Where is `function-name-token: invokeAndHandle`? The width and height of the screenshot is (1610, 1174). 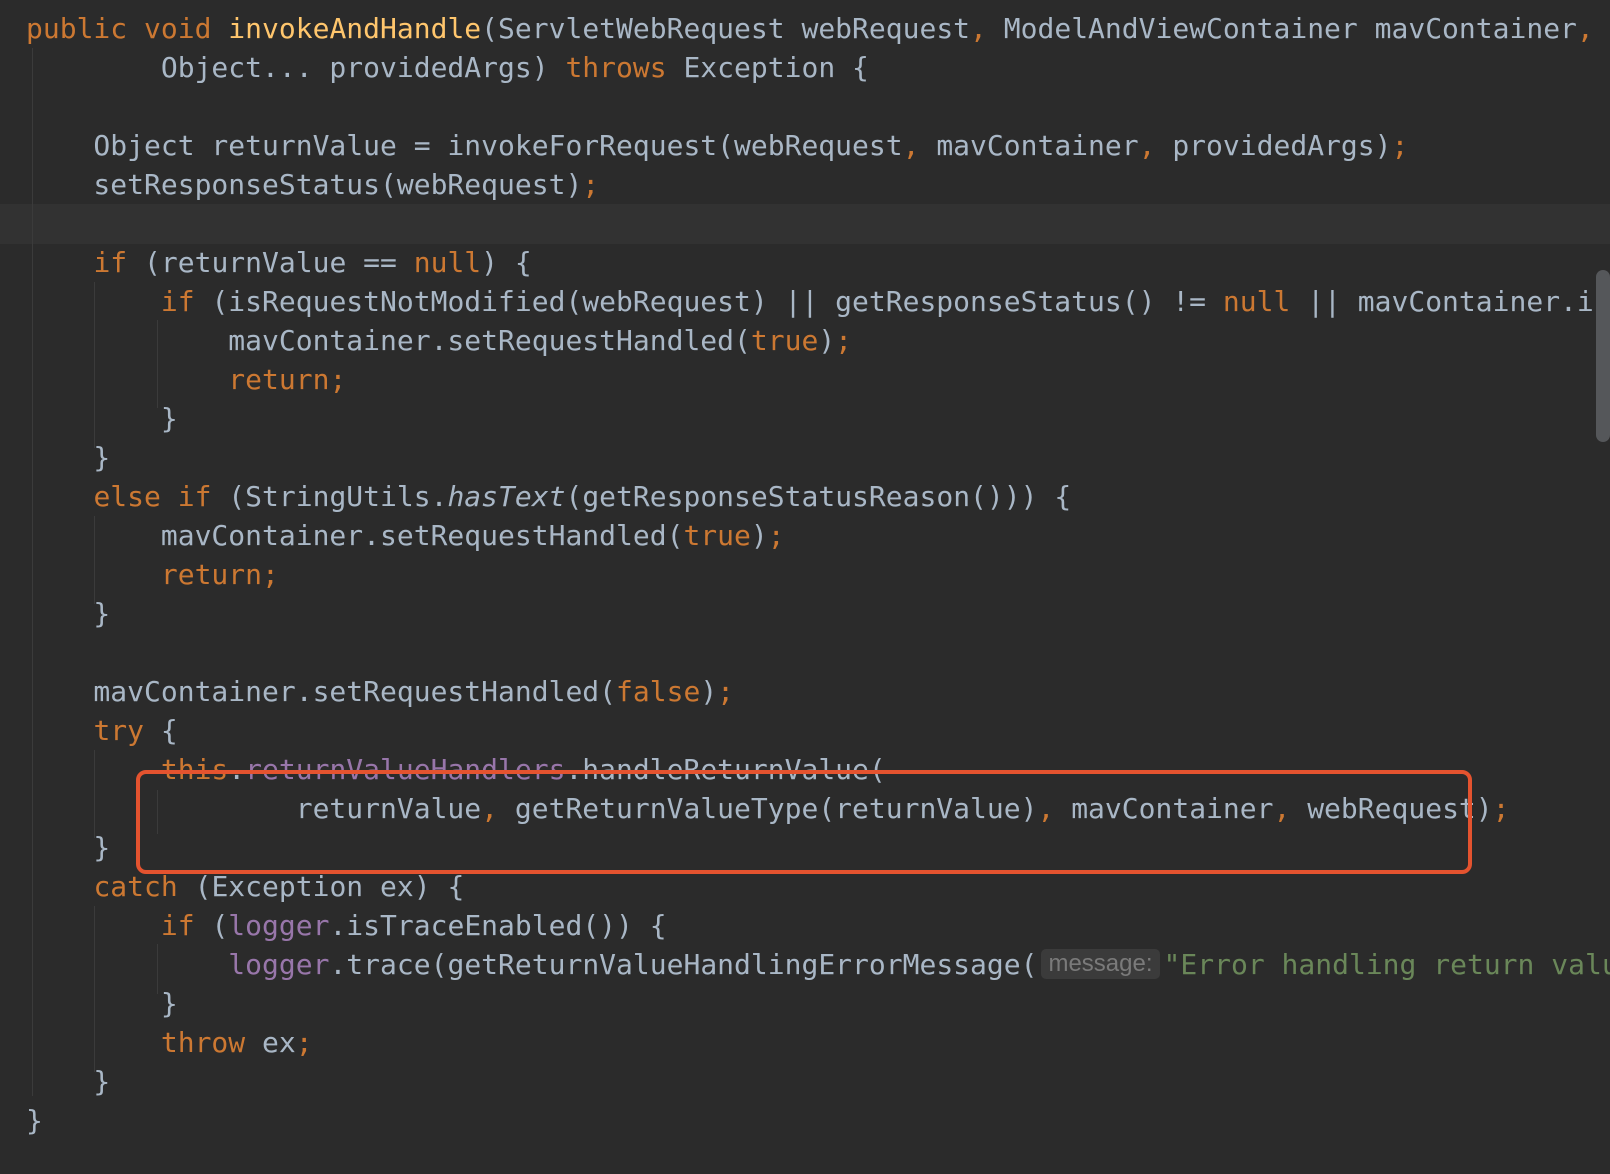 function-name-token: invokeAndHandle is located at coordinates (355, 28).